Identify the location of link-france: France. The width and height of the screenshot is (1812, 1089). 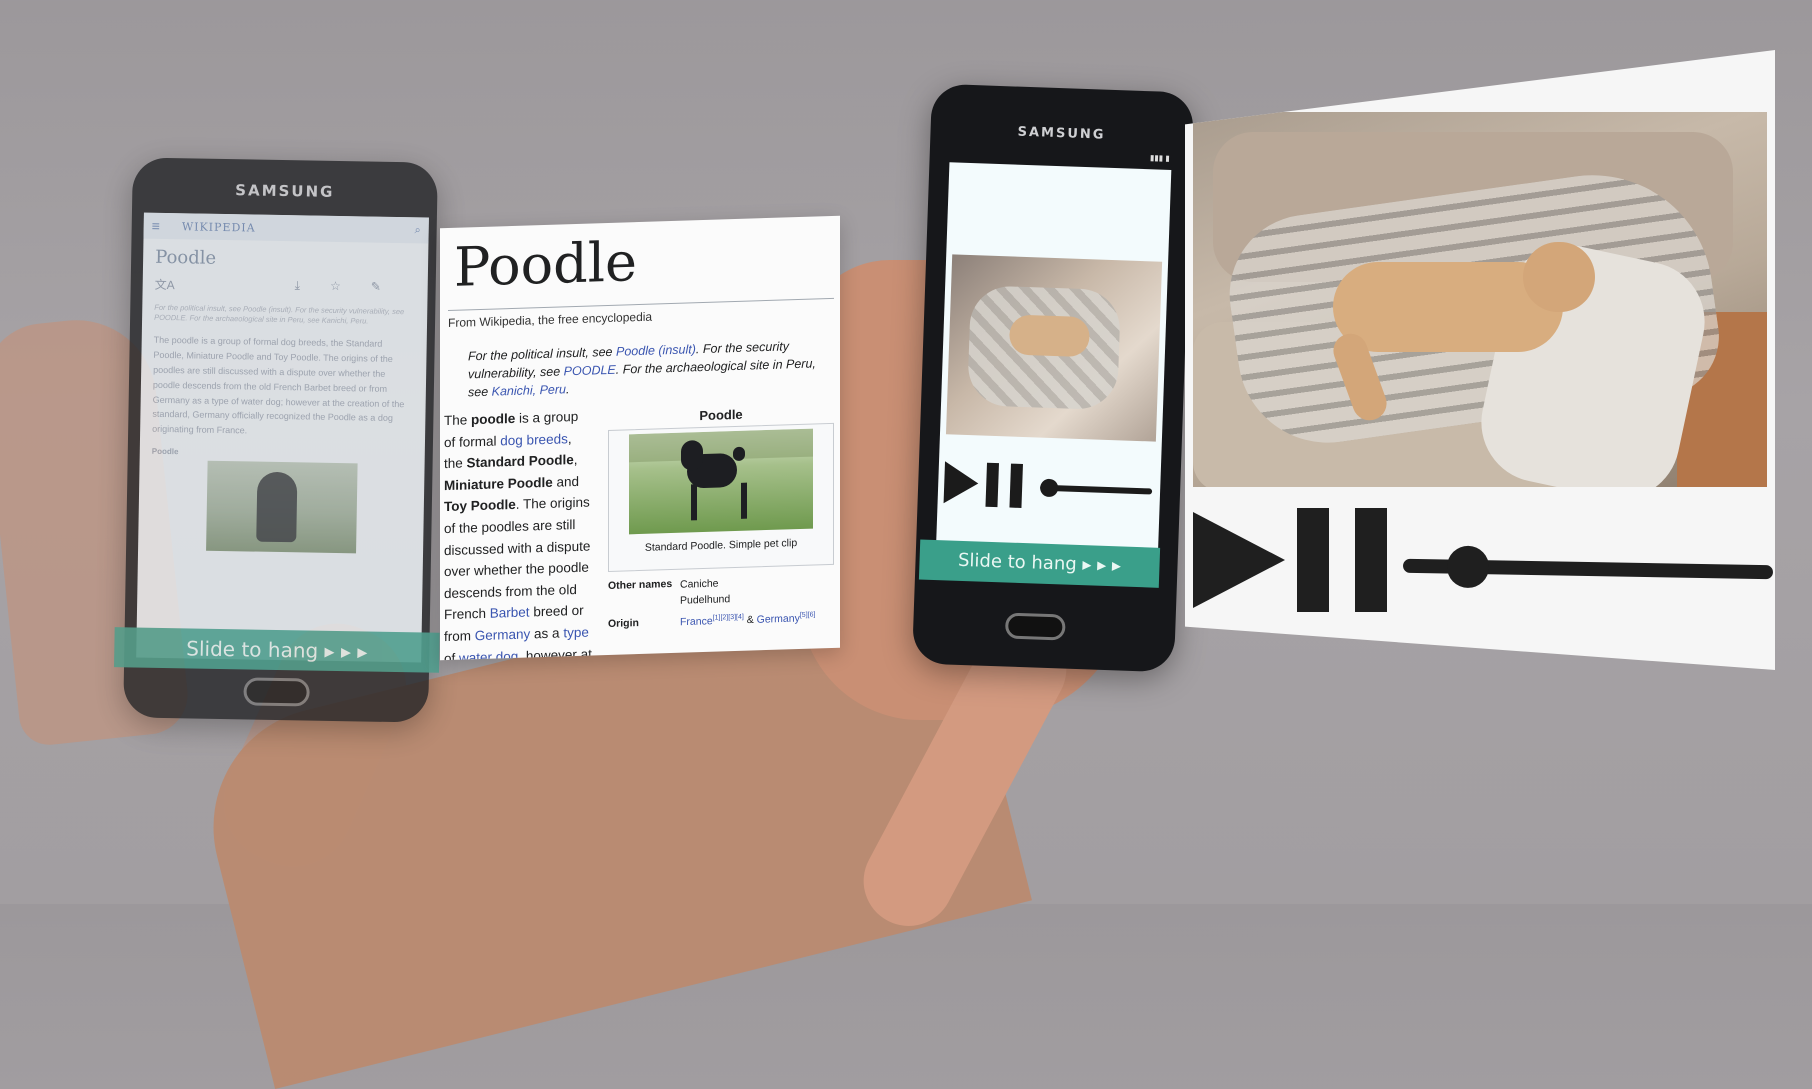
(696, 621).